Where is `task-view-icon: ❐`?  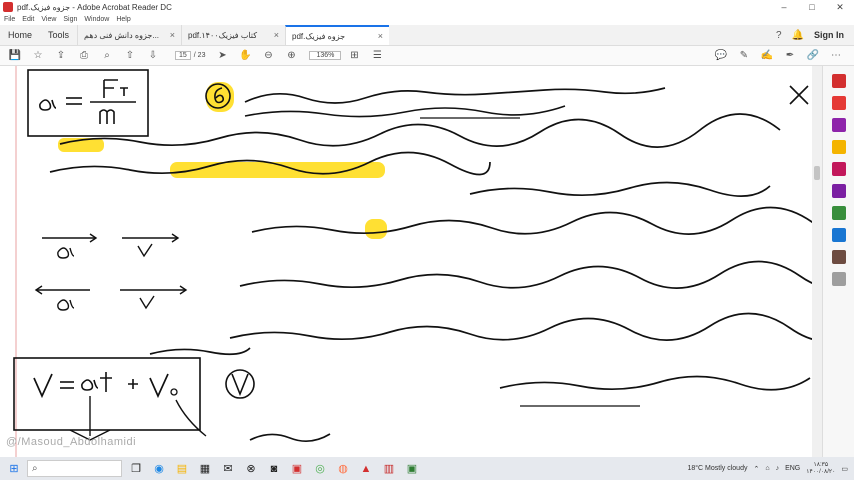
task-view-icon: ❐ is located at coordinates (136, 469).